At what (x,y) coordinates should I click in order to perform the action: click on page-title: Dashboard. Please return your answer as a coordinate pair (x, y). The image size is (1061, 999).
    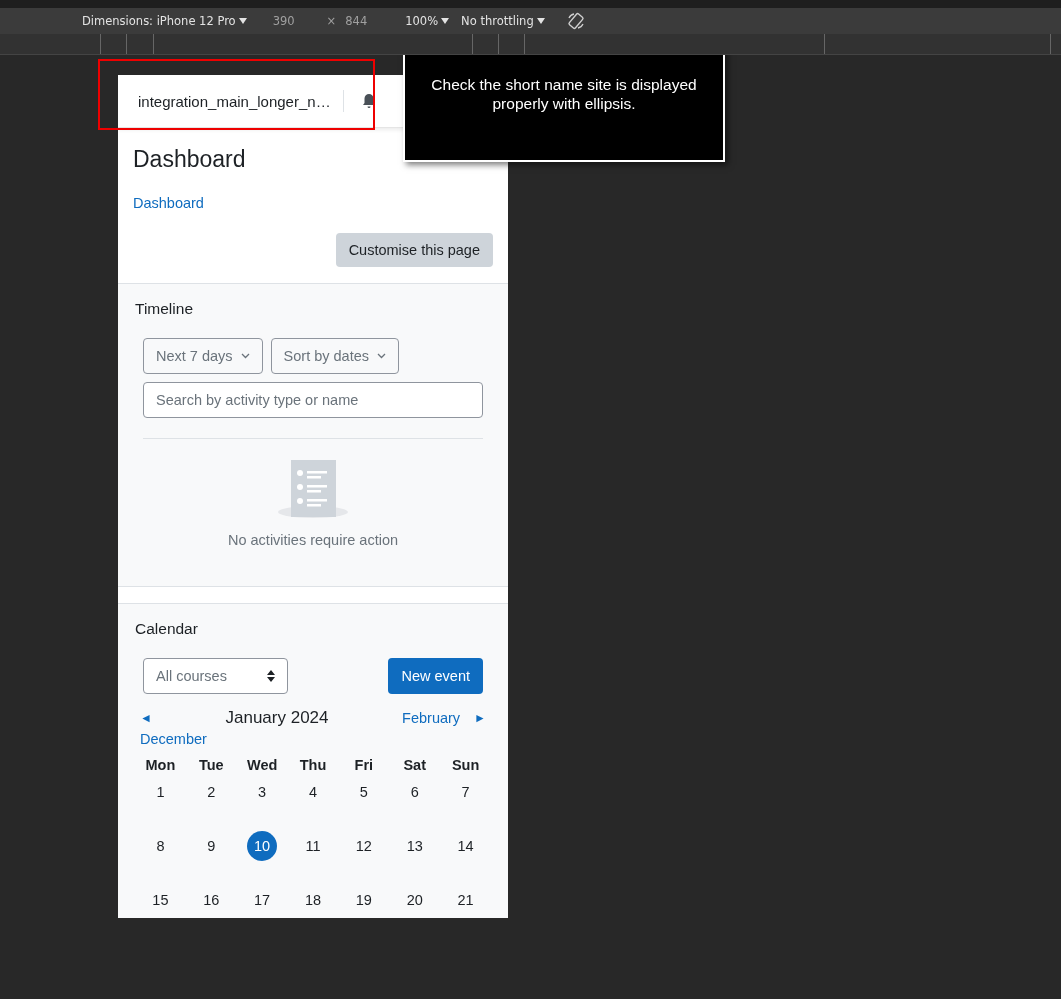
    Looking at the image, I should click on (190, 159).